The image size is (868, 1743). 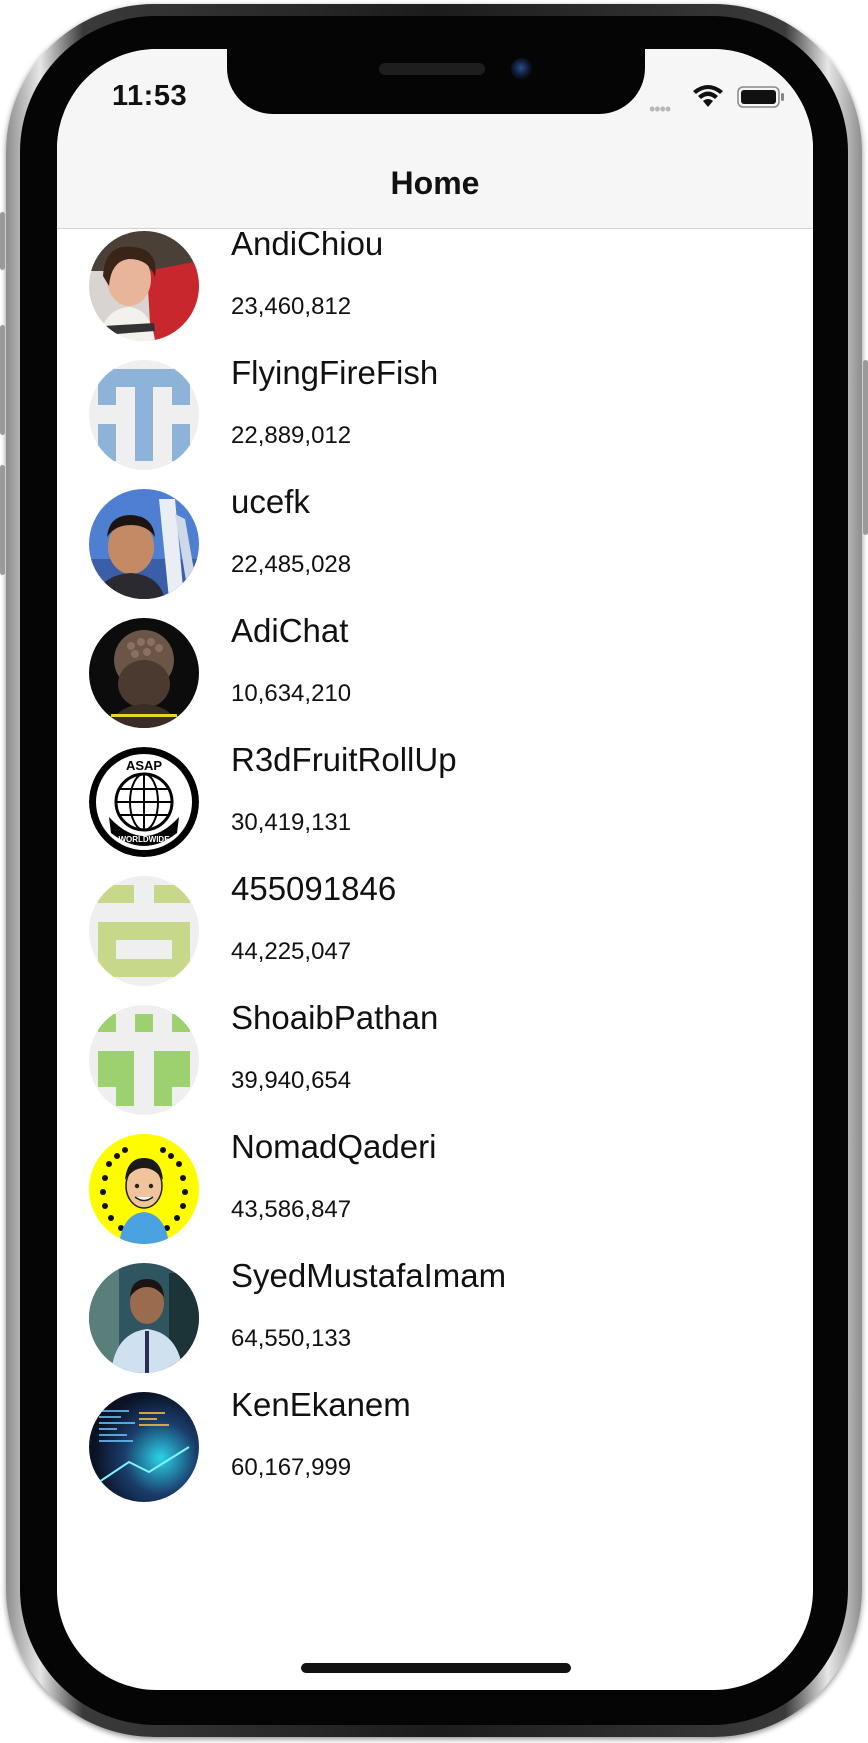 What do you see at coordinates (432, 69) in the screenshot?
I see `speaker-grille` at bounding box center [432, 69].